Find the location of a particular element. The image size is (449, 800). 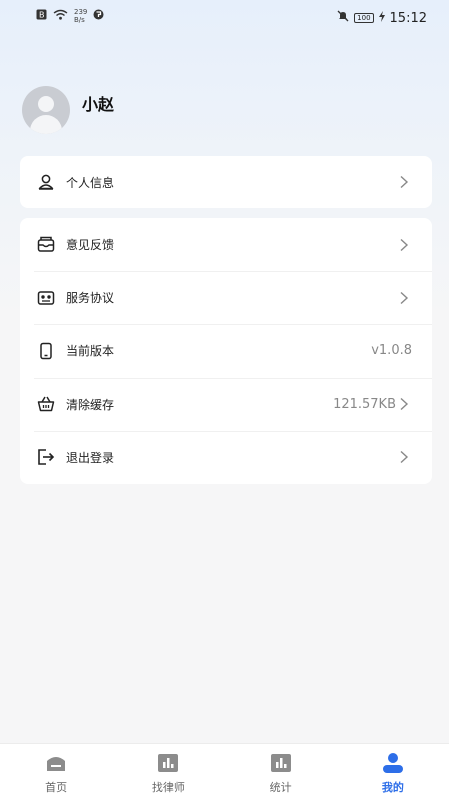

tab-label: 首页 is located at coordinates (56, 787).